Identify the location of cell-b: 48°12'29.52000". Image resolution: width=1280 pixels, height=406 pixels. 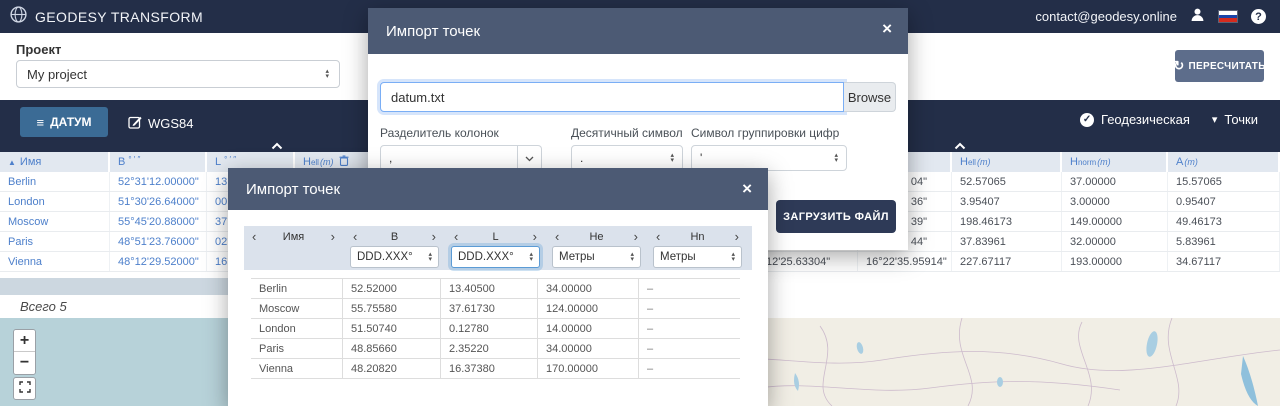
(158, 261).